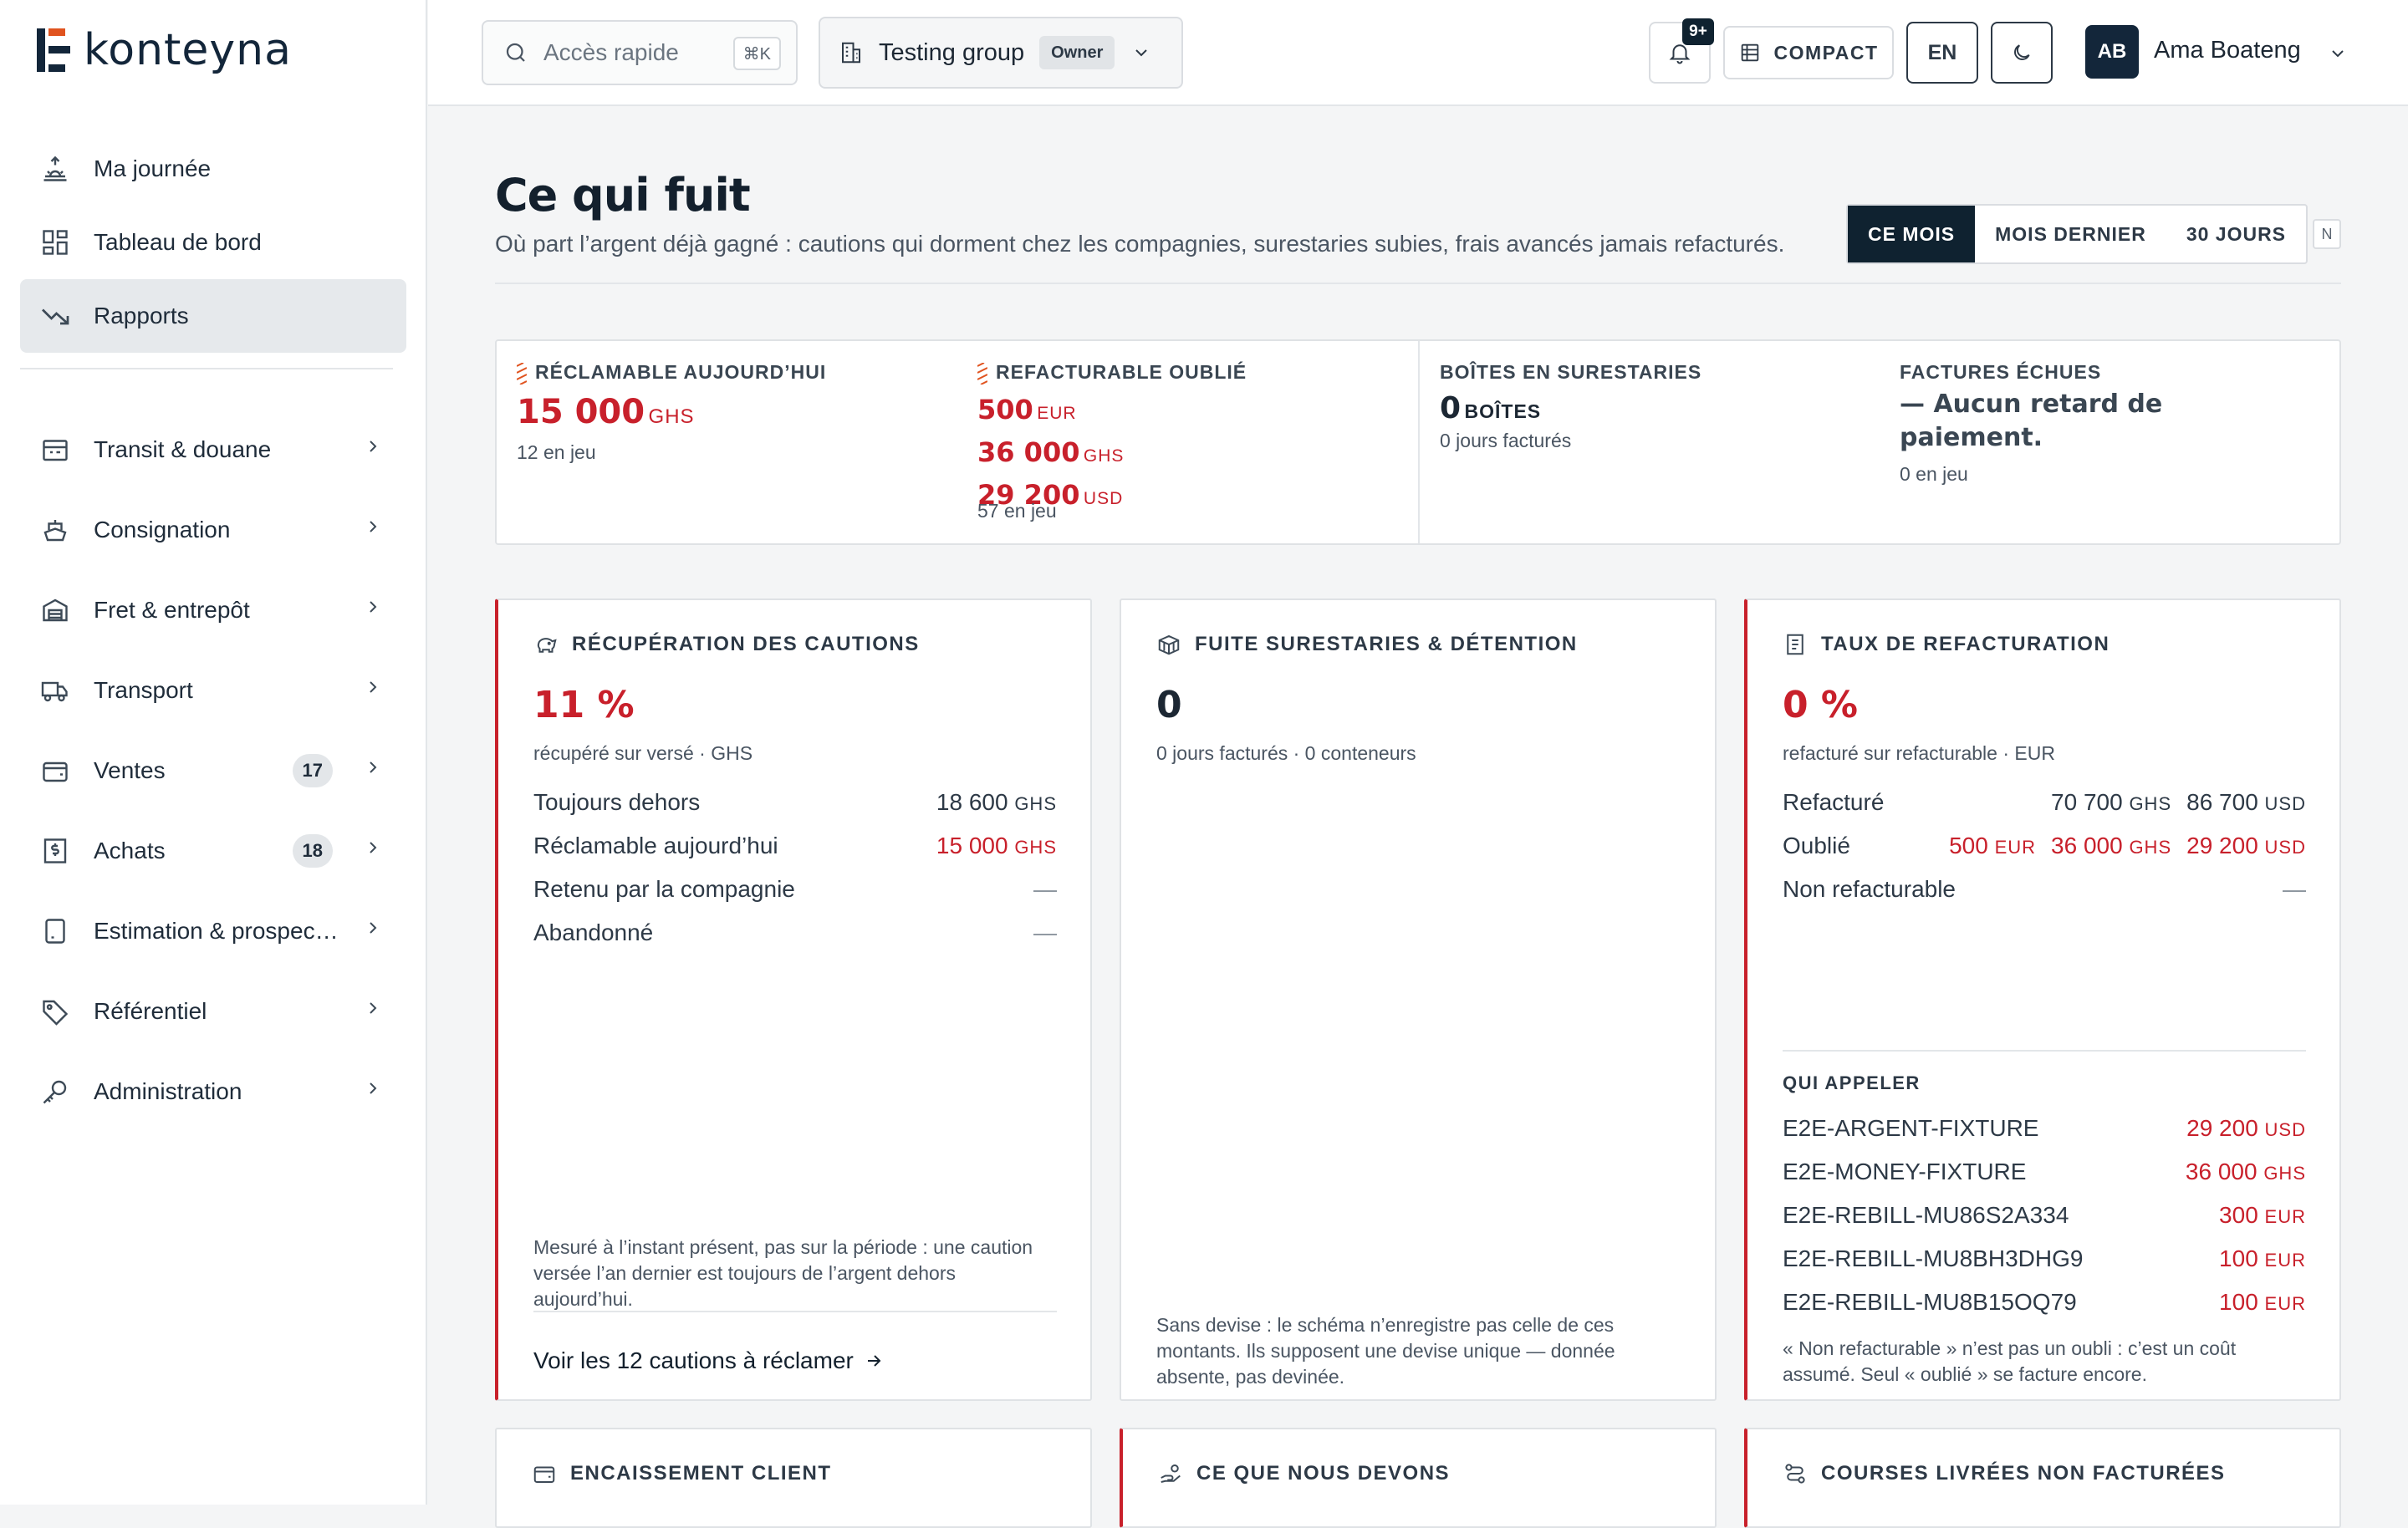 This screenshot has width=2408, height=1528. I want to click on period-this-month: CE MOIS, so click(1912, 234).